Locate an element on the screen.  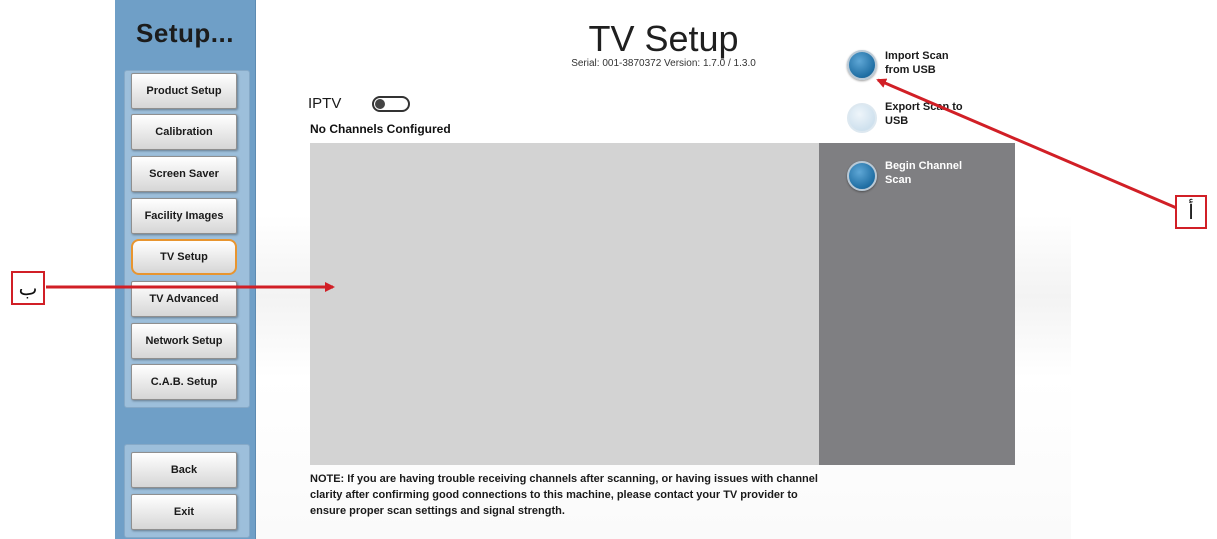
callout-label-a: أ is located at coordinates (1191, 212).